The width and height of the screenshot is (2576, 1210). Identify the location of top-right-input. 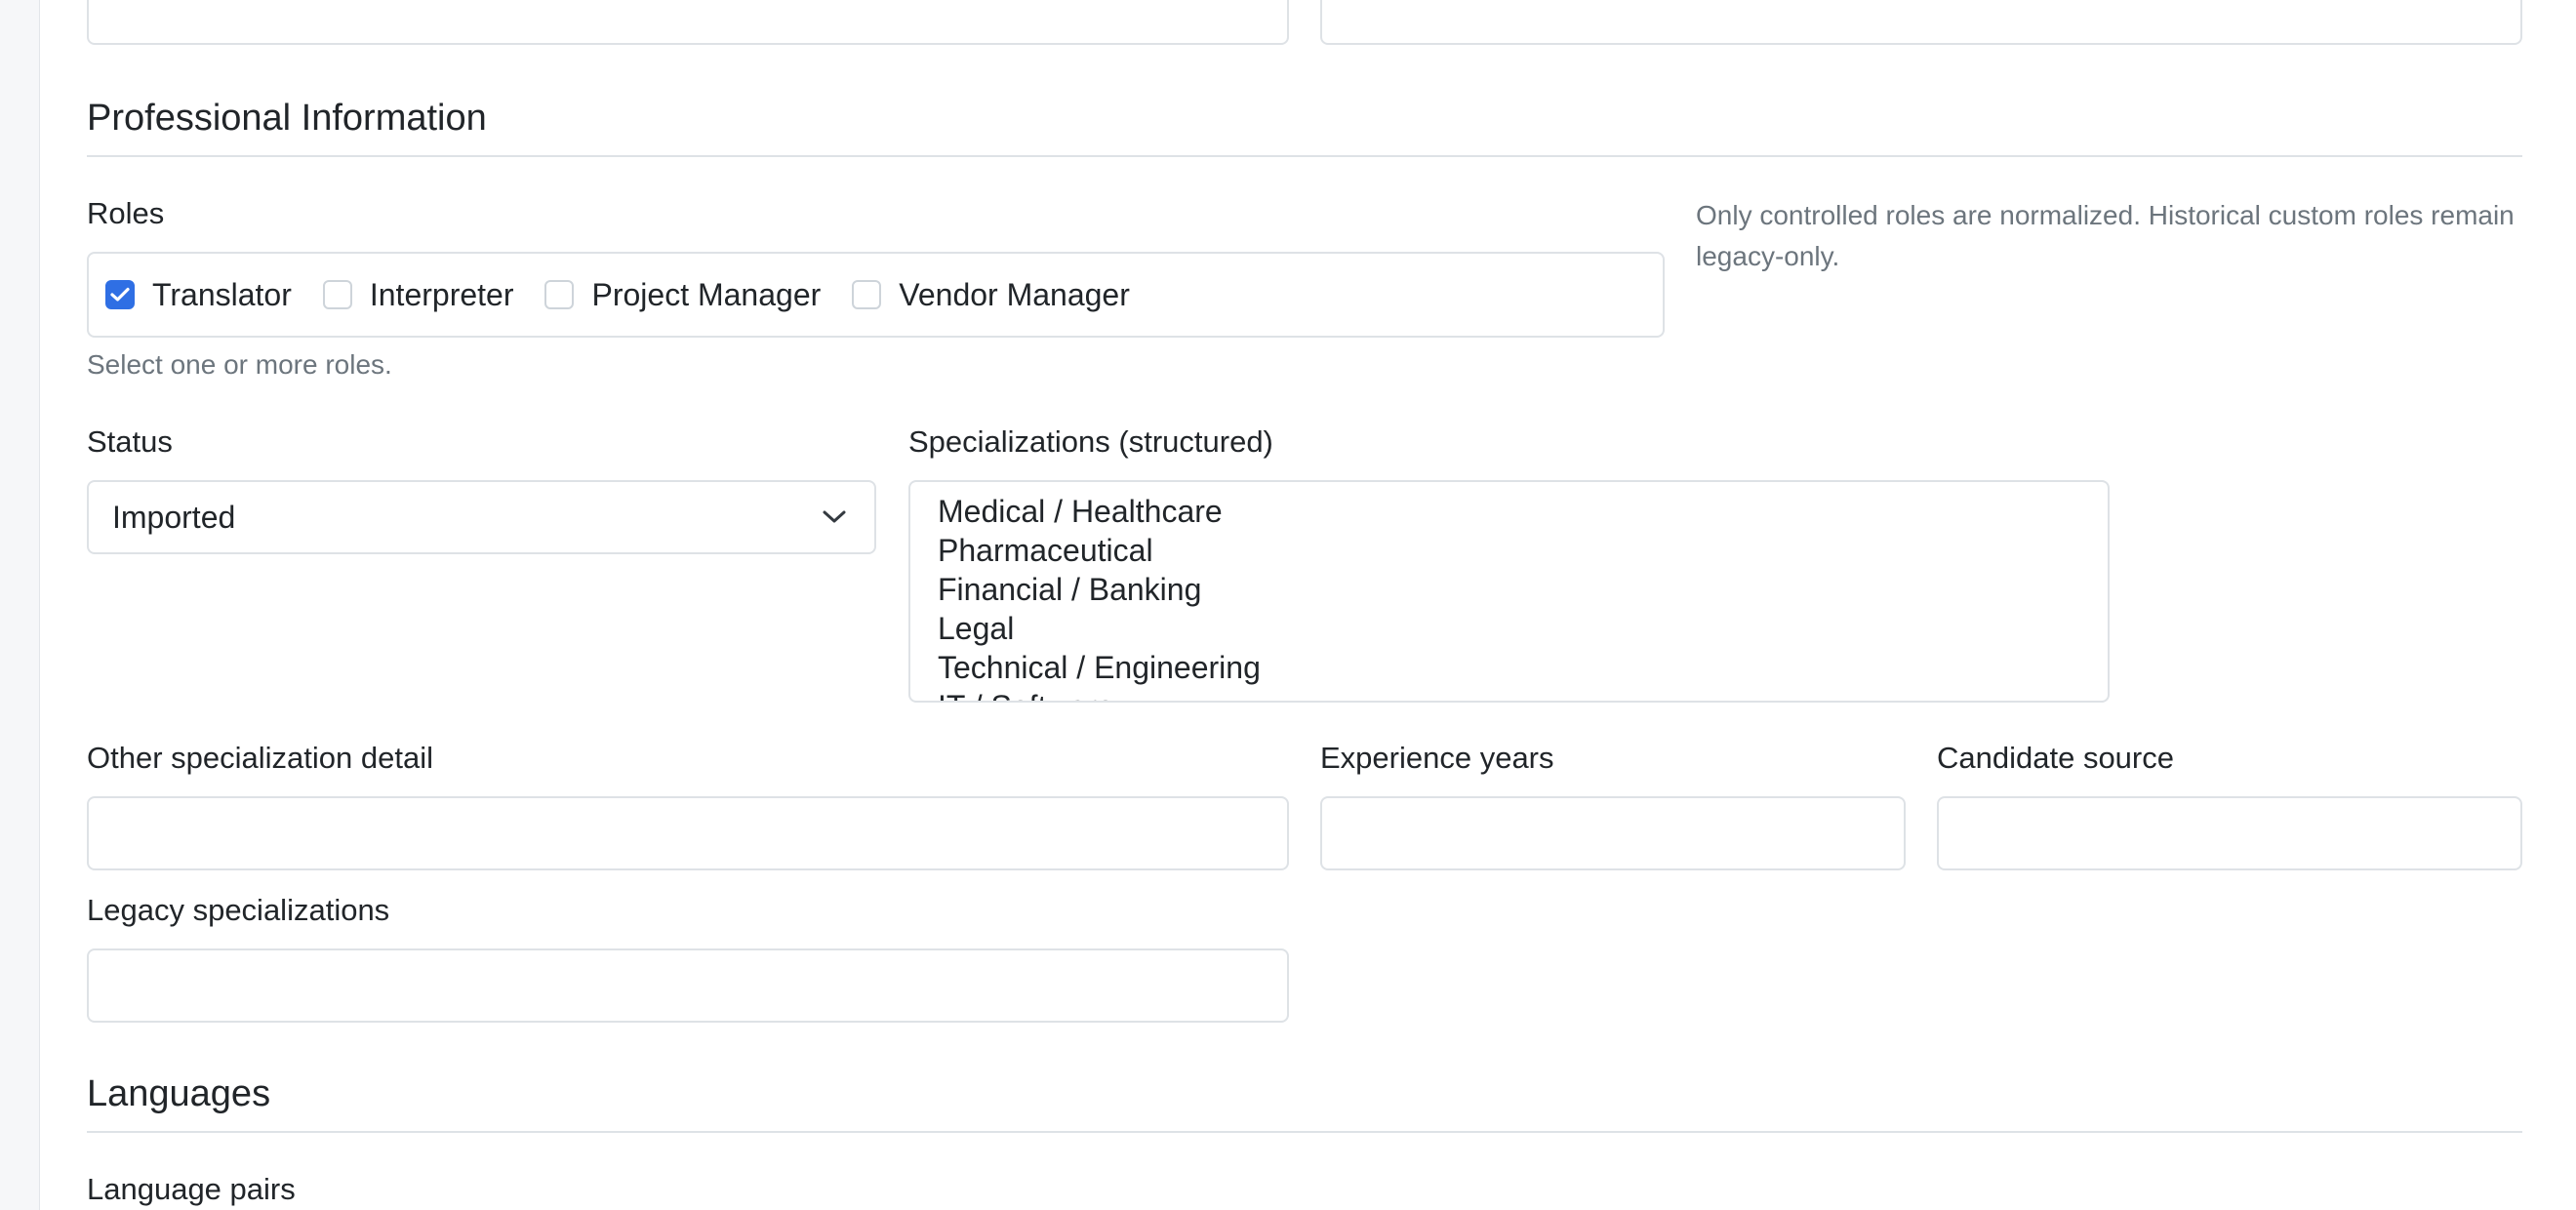
(1921, 22).